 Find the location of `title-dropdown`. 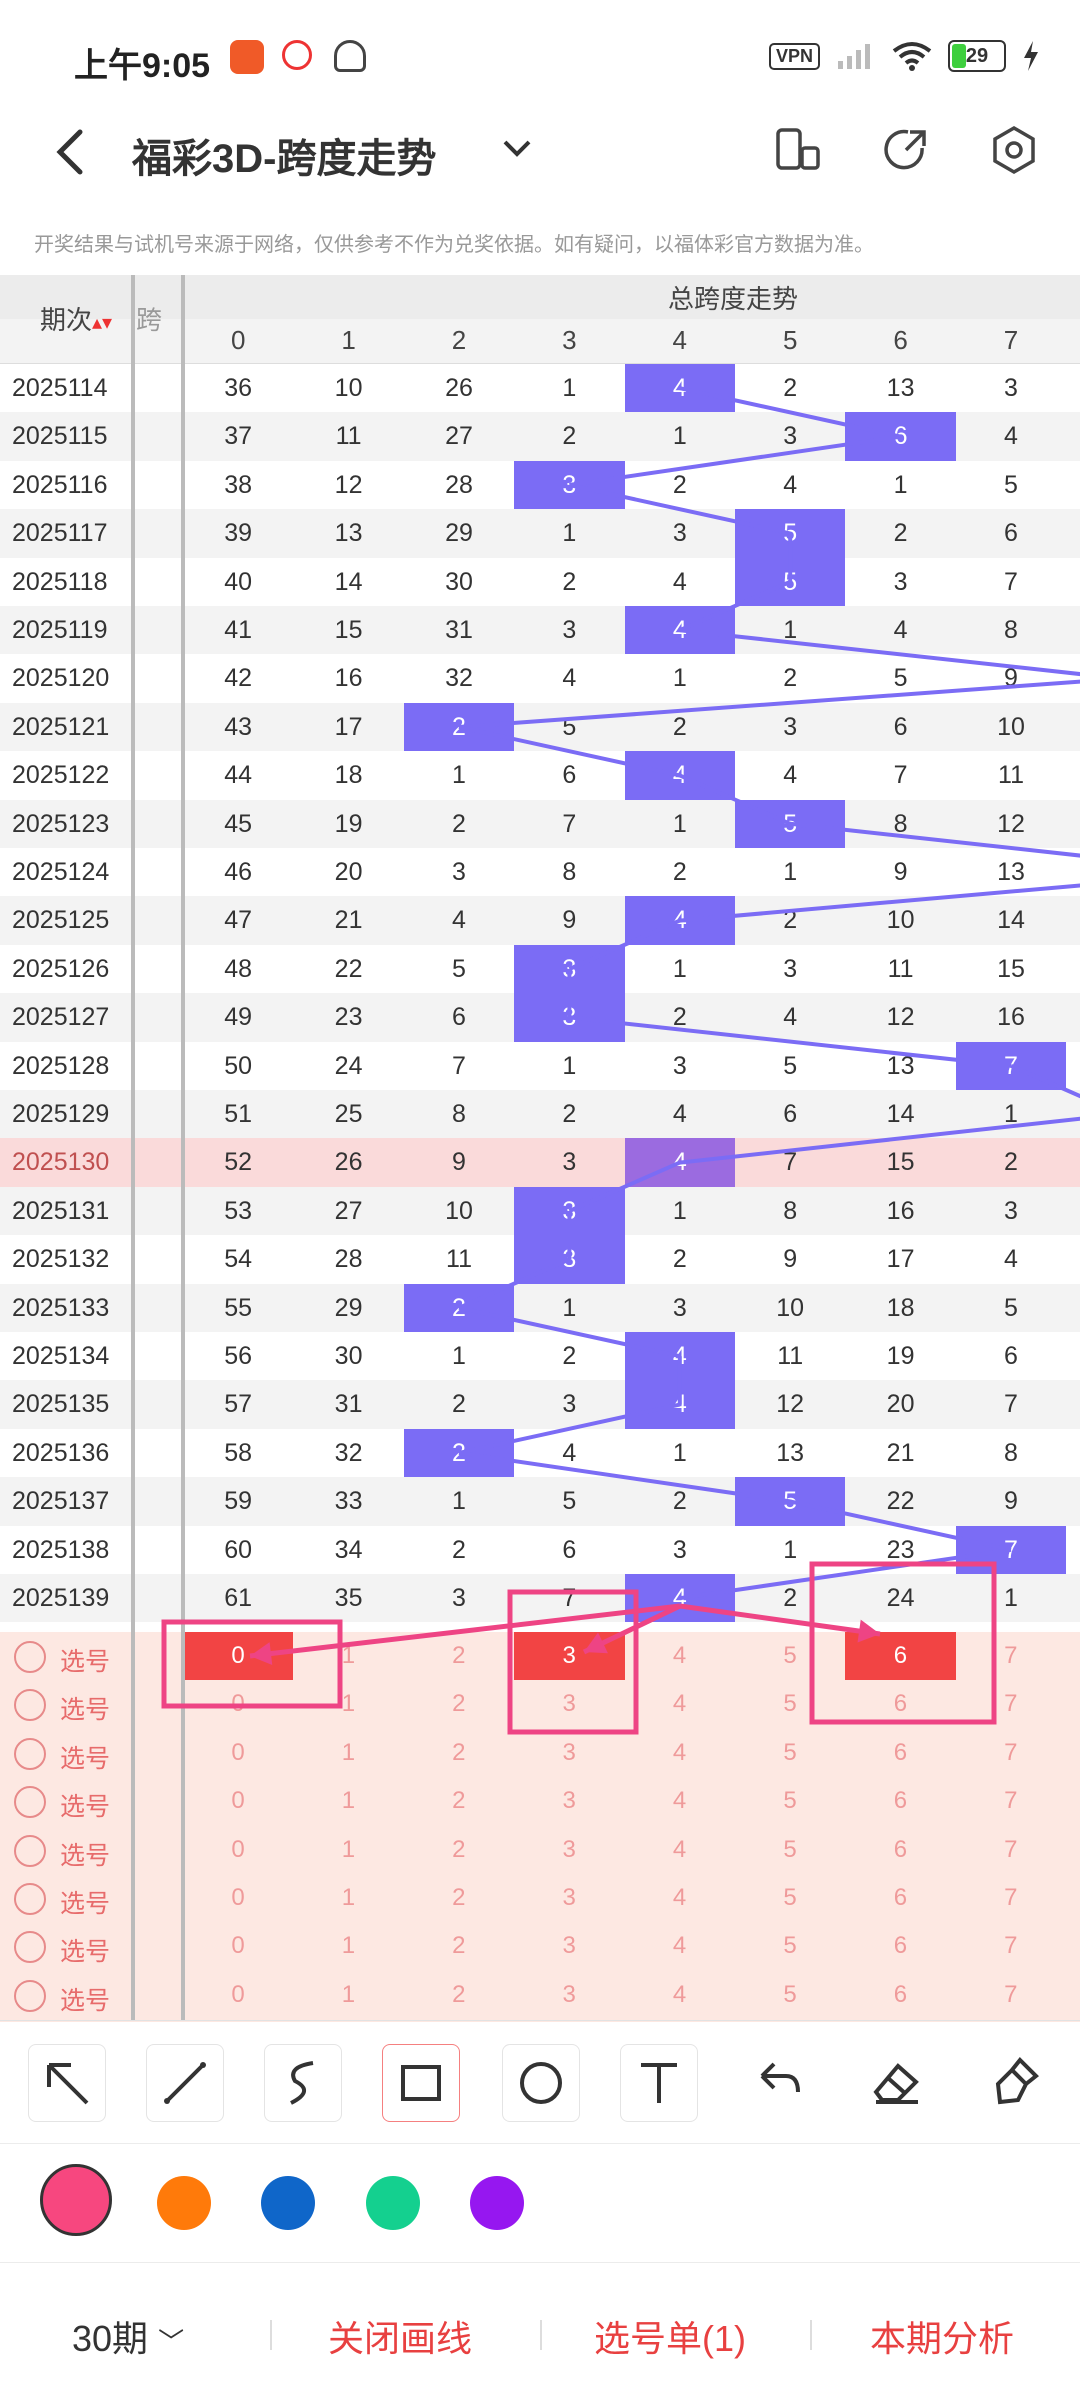

title-dropdown is located at coordinates (517, 151).